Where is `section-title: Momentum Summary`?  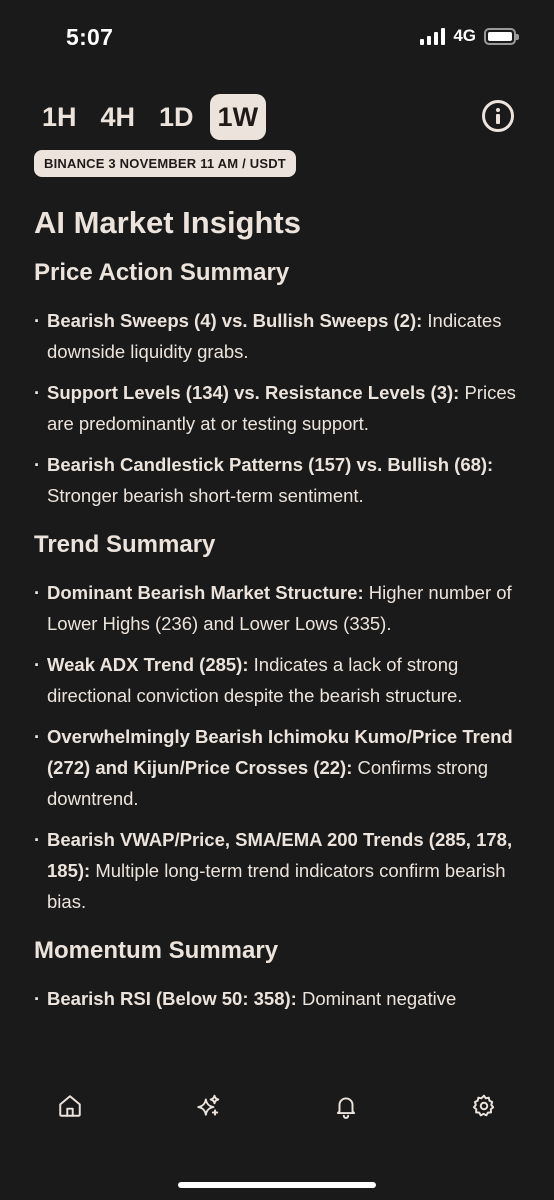 section-title: Momentum Summary is located at coordinates (156, 950).